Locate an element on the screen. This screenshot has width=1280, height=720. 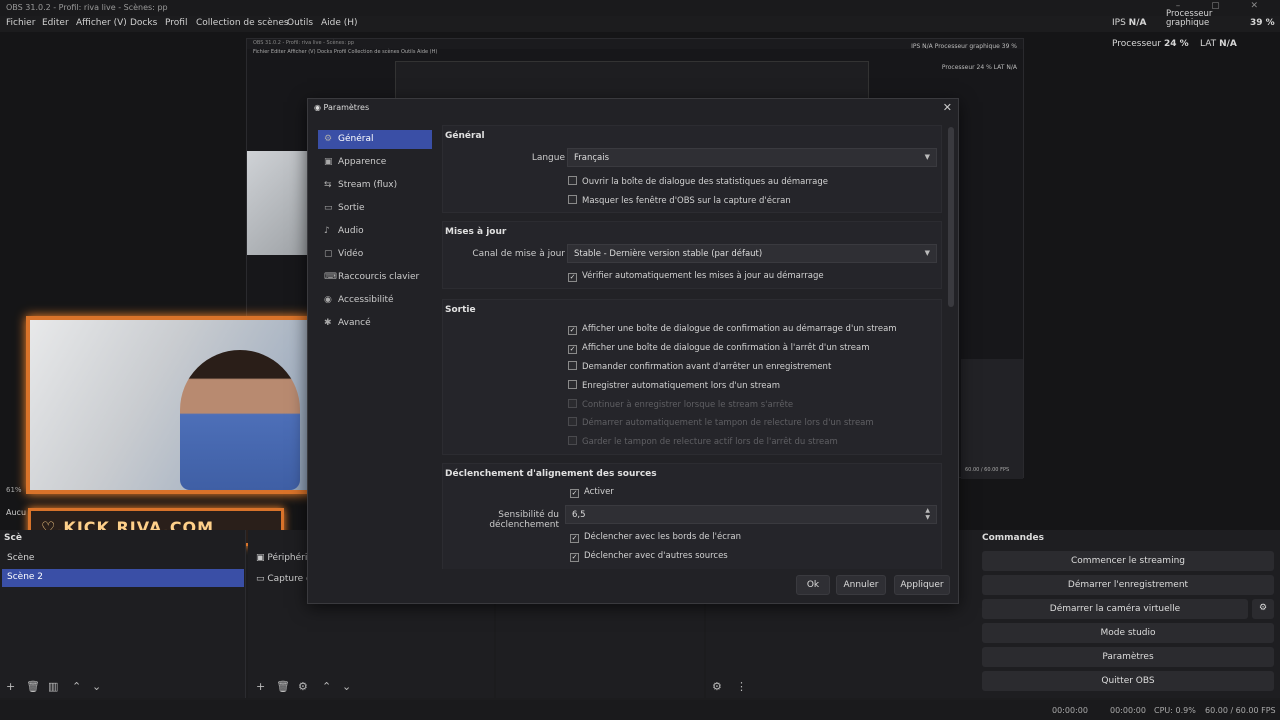
menu-docks: Docks is located at coordinates (143, 23).